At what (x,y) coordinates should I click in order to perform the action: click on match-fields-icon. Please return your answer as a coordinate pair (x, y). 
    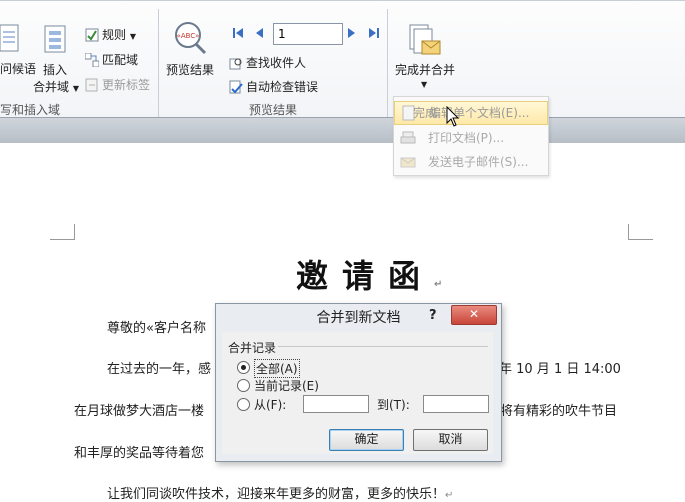
    Looking at the image, I should click on (92, 60).